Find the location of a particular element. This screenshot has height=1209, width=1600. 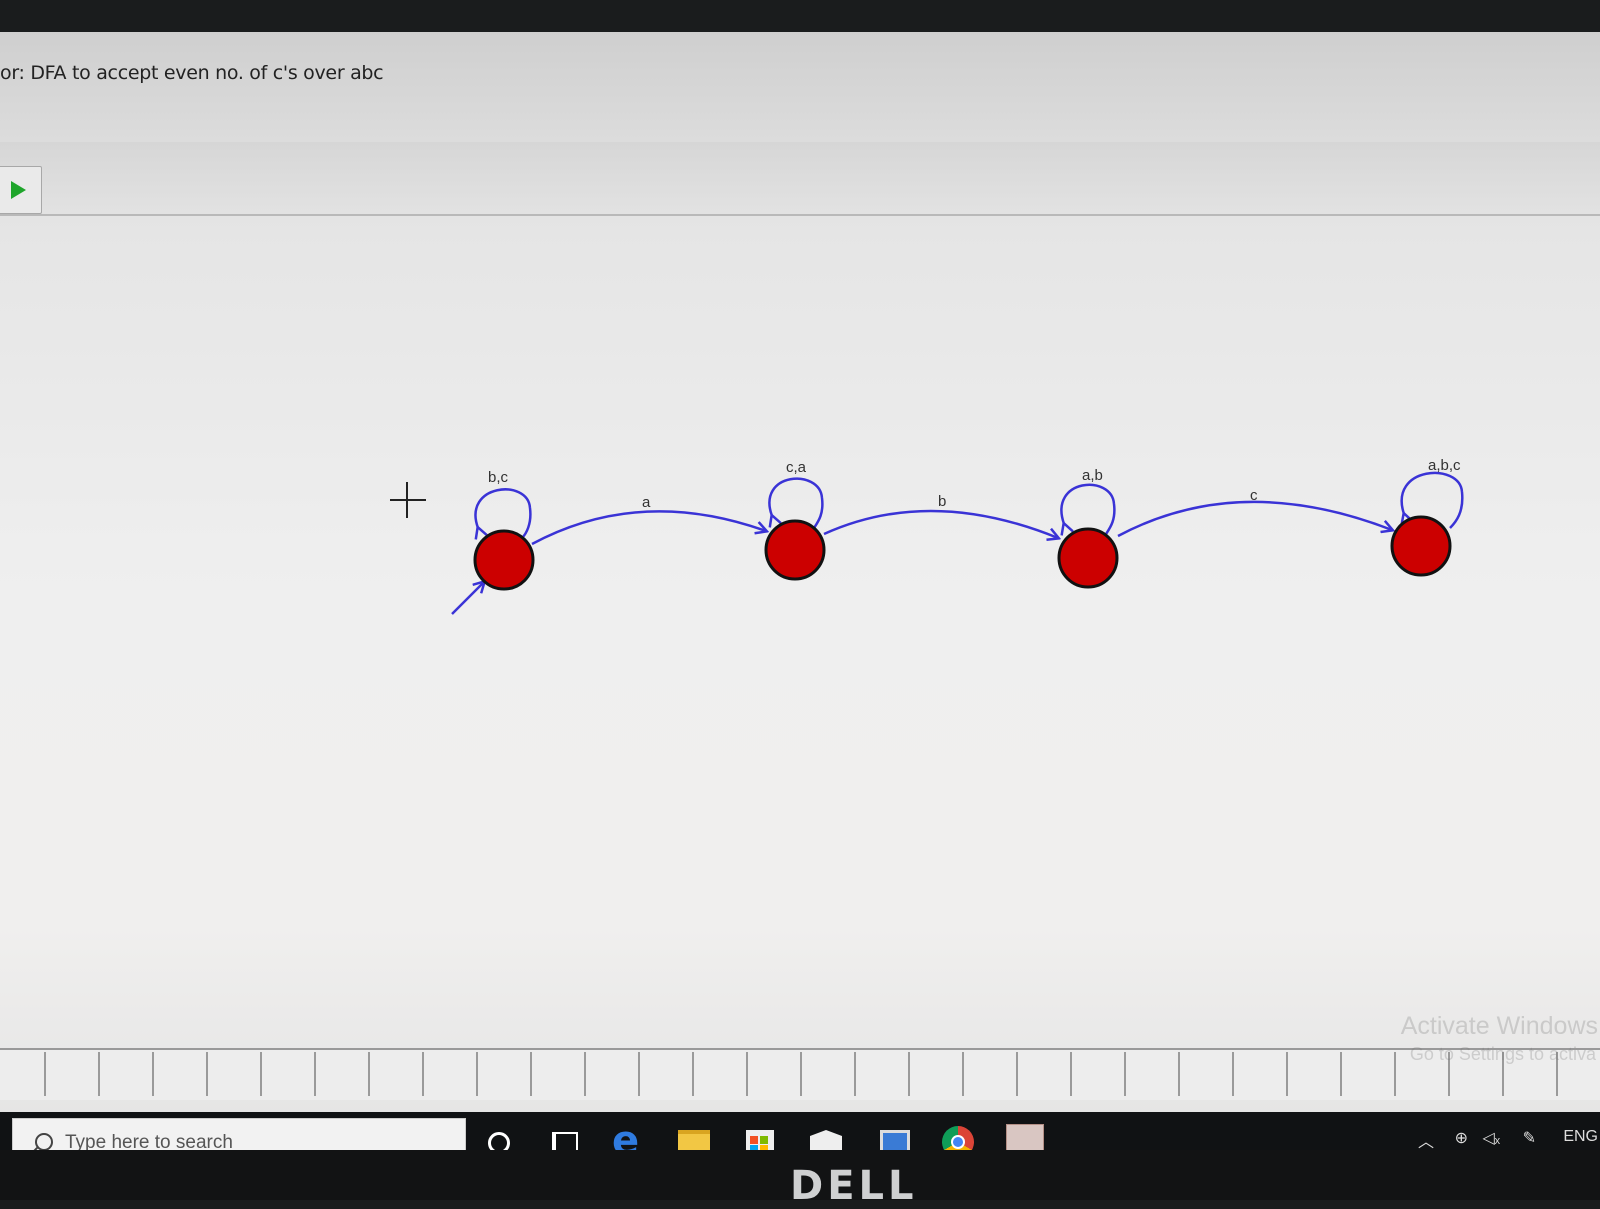

transition-edge-q2-q3 is located at coordinates (1254, 519).